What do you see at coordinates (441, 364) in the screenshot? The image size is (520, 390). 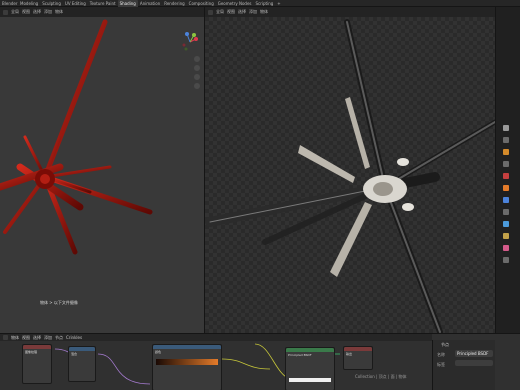 I see `label-label: 标签` at bounding box center [441, 364].